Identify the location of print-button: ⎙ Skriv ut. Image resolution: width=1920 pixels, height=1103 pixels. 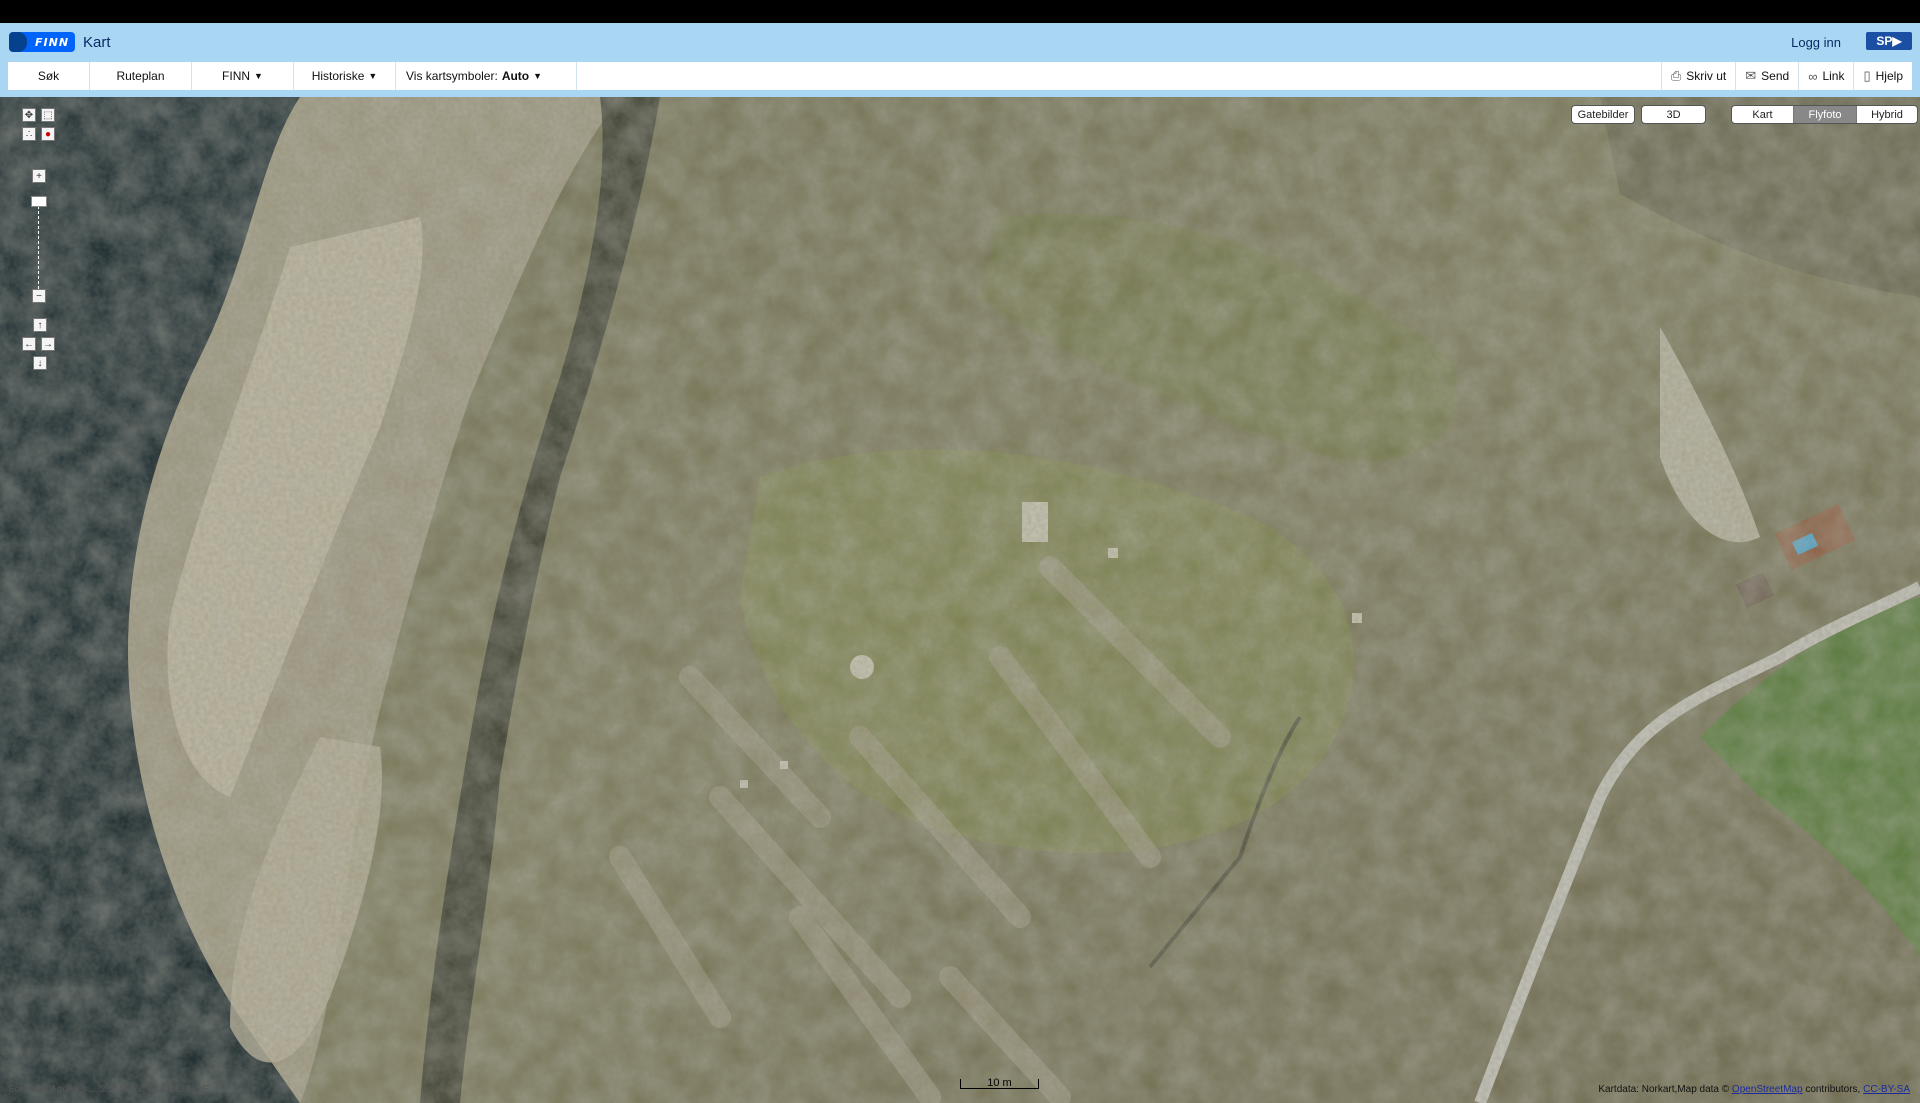
(1697, 76).